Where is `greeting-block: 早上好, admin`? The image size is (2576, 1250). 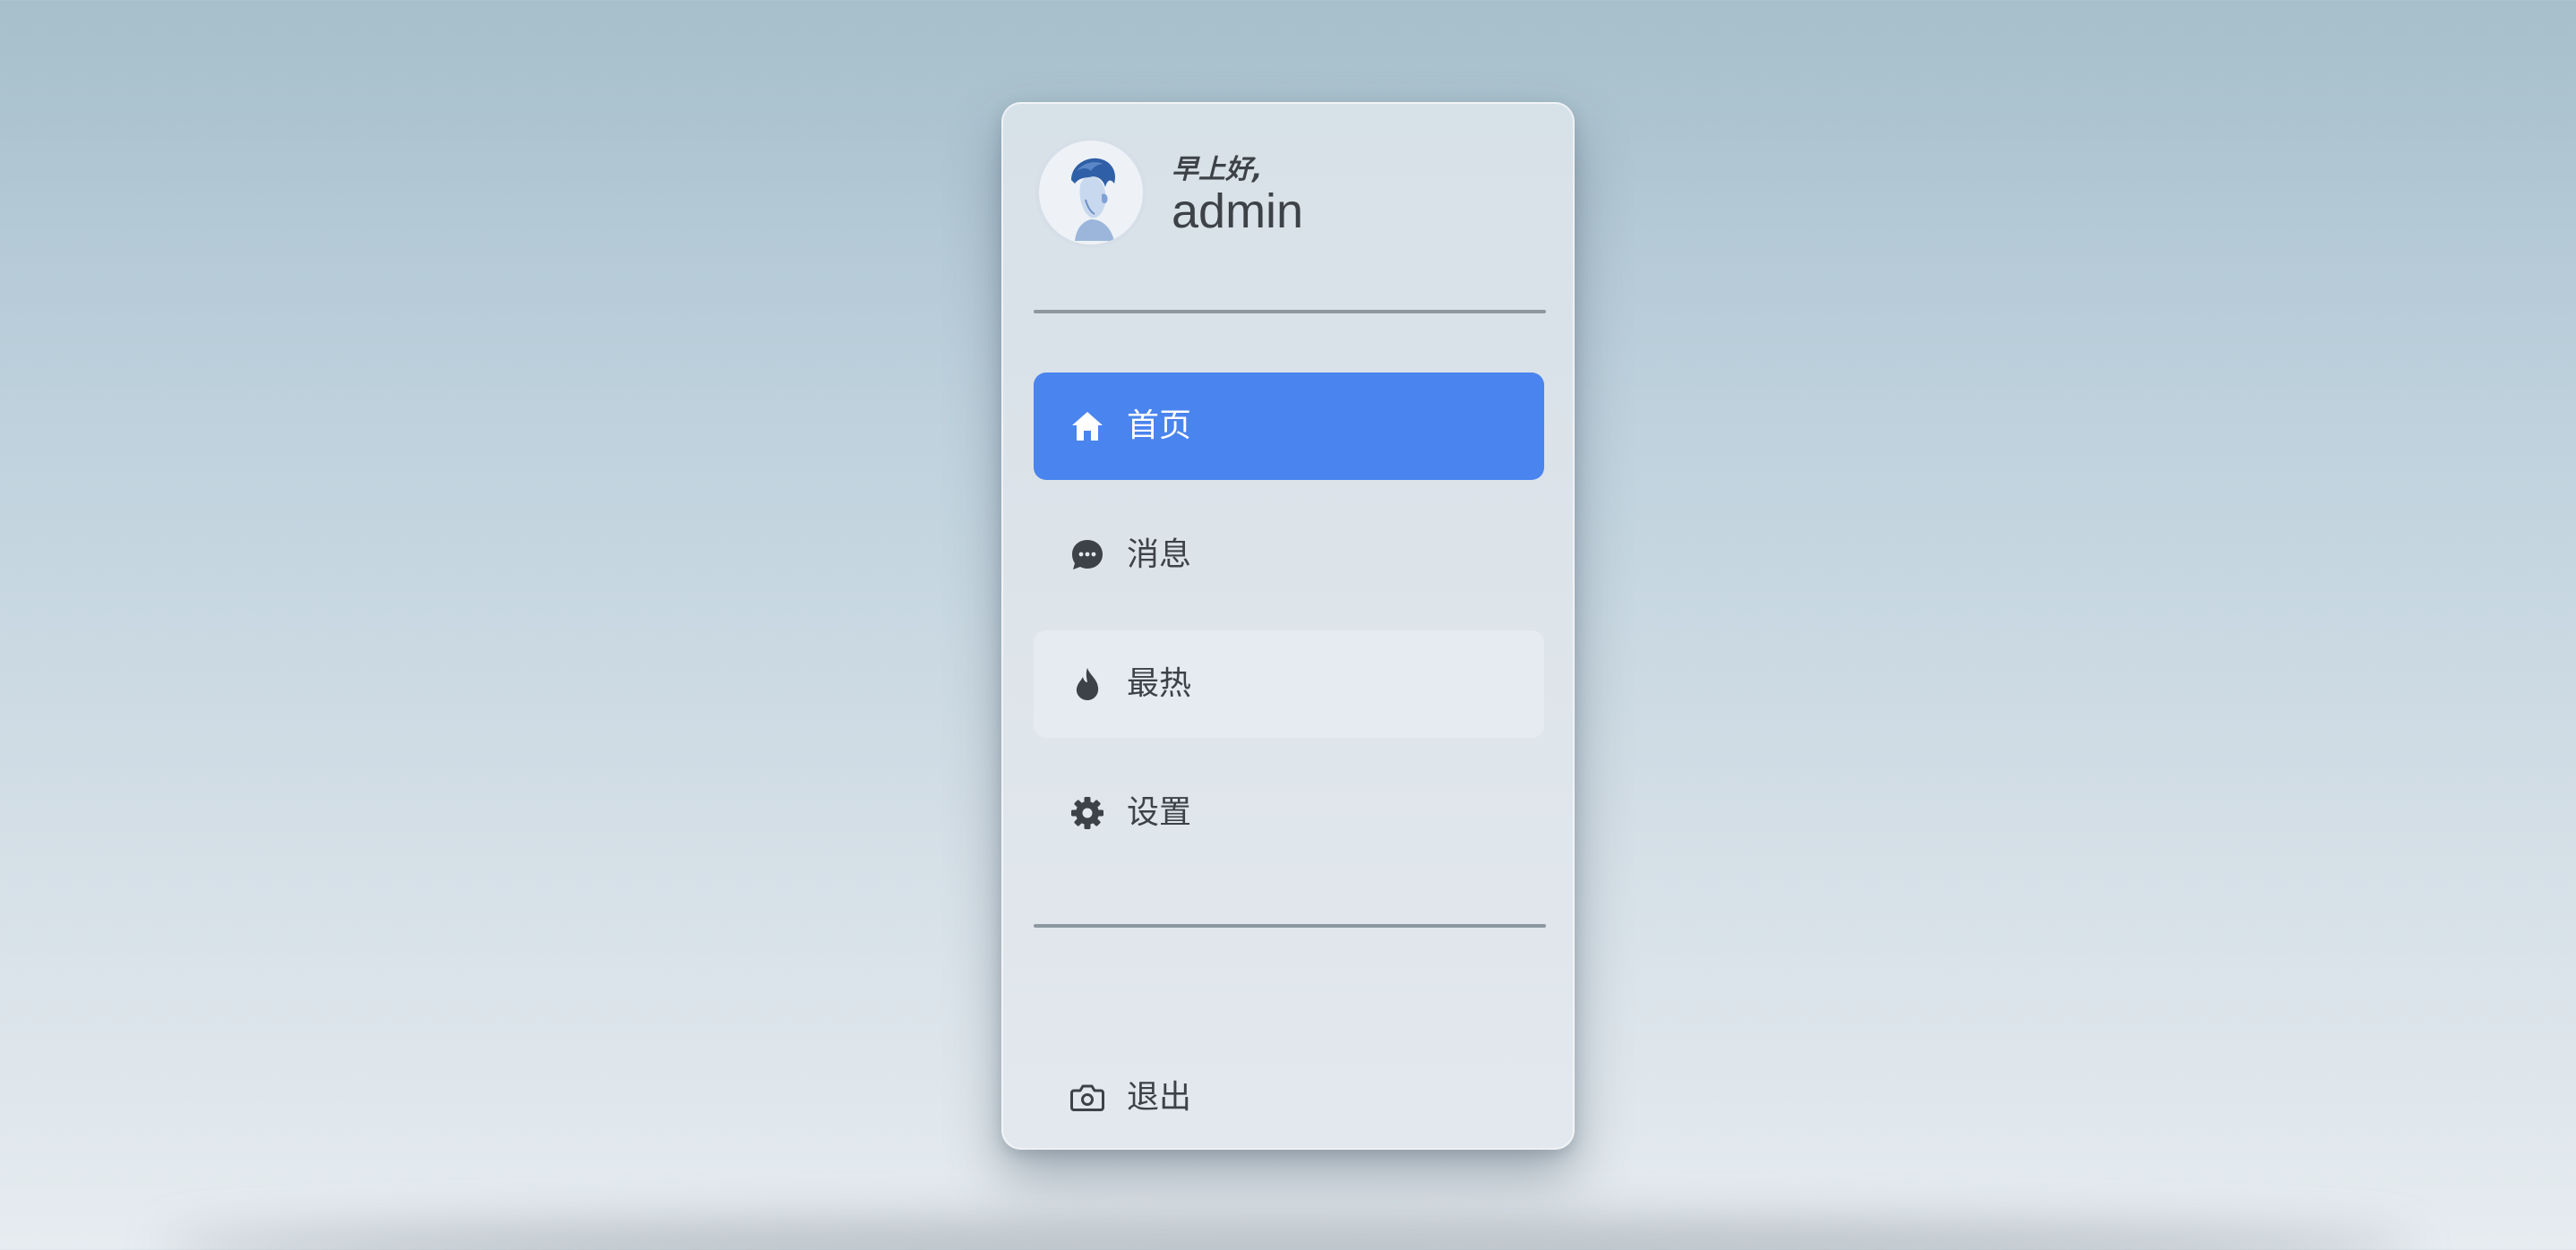 greeting-block: 早上好, admin is located at coordinates (1237, 192).